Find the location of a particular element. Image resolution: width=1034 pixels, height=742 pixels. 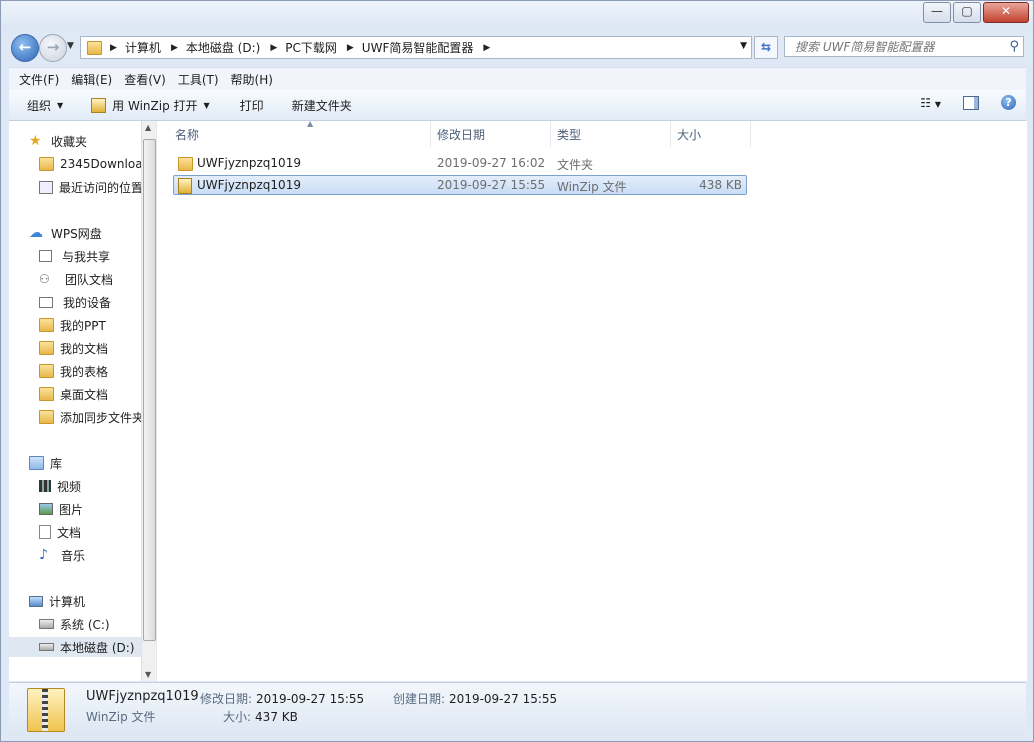

recent-places-icon is located at coordinates (46, 187).